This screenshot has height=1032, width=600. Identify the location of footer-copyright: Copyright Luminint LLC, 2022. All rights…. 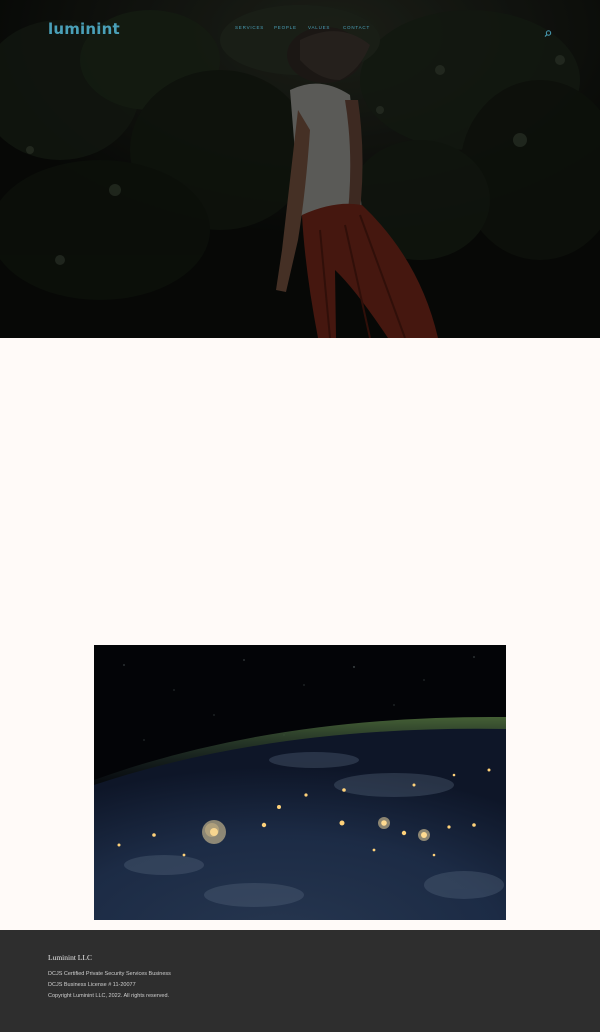
(109, 996).